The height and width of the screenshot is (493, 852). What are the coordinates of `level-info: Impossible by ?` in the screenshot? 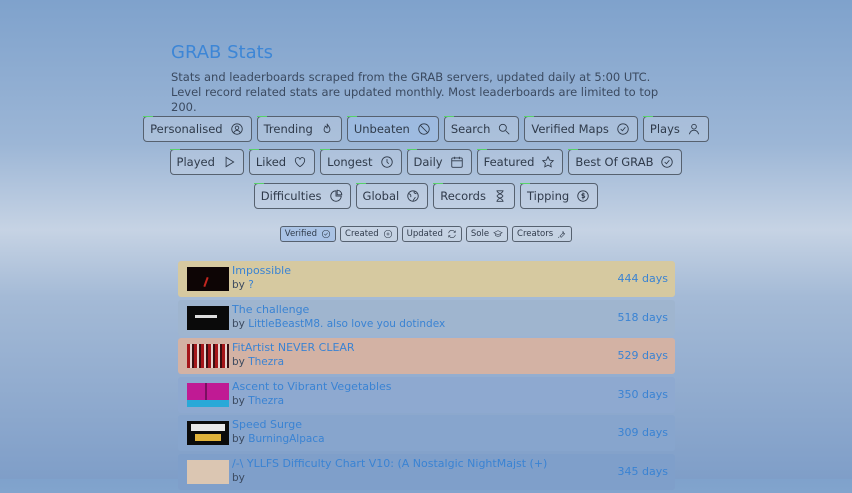 It's located at (261, 278).